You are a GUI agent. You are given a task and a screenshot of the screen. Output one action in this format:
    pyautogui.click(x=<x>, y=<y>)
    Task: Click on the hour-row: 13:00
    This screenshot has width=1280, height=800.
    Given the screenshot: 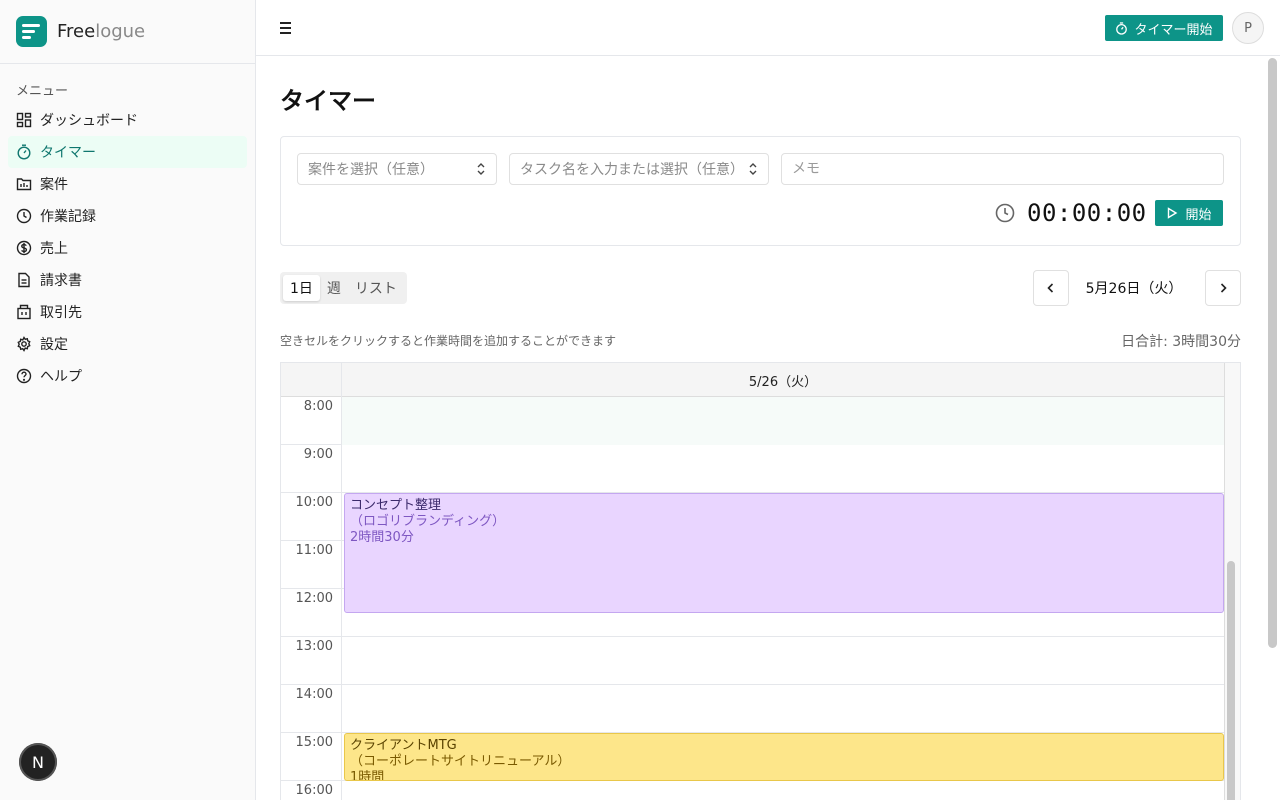 What is the action you would take?
    pyautogui.click(x=753, y=661)
    